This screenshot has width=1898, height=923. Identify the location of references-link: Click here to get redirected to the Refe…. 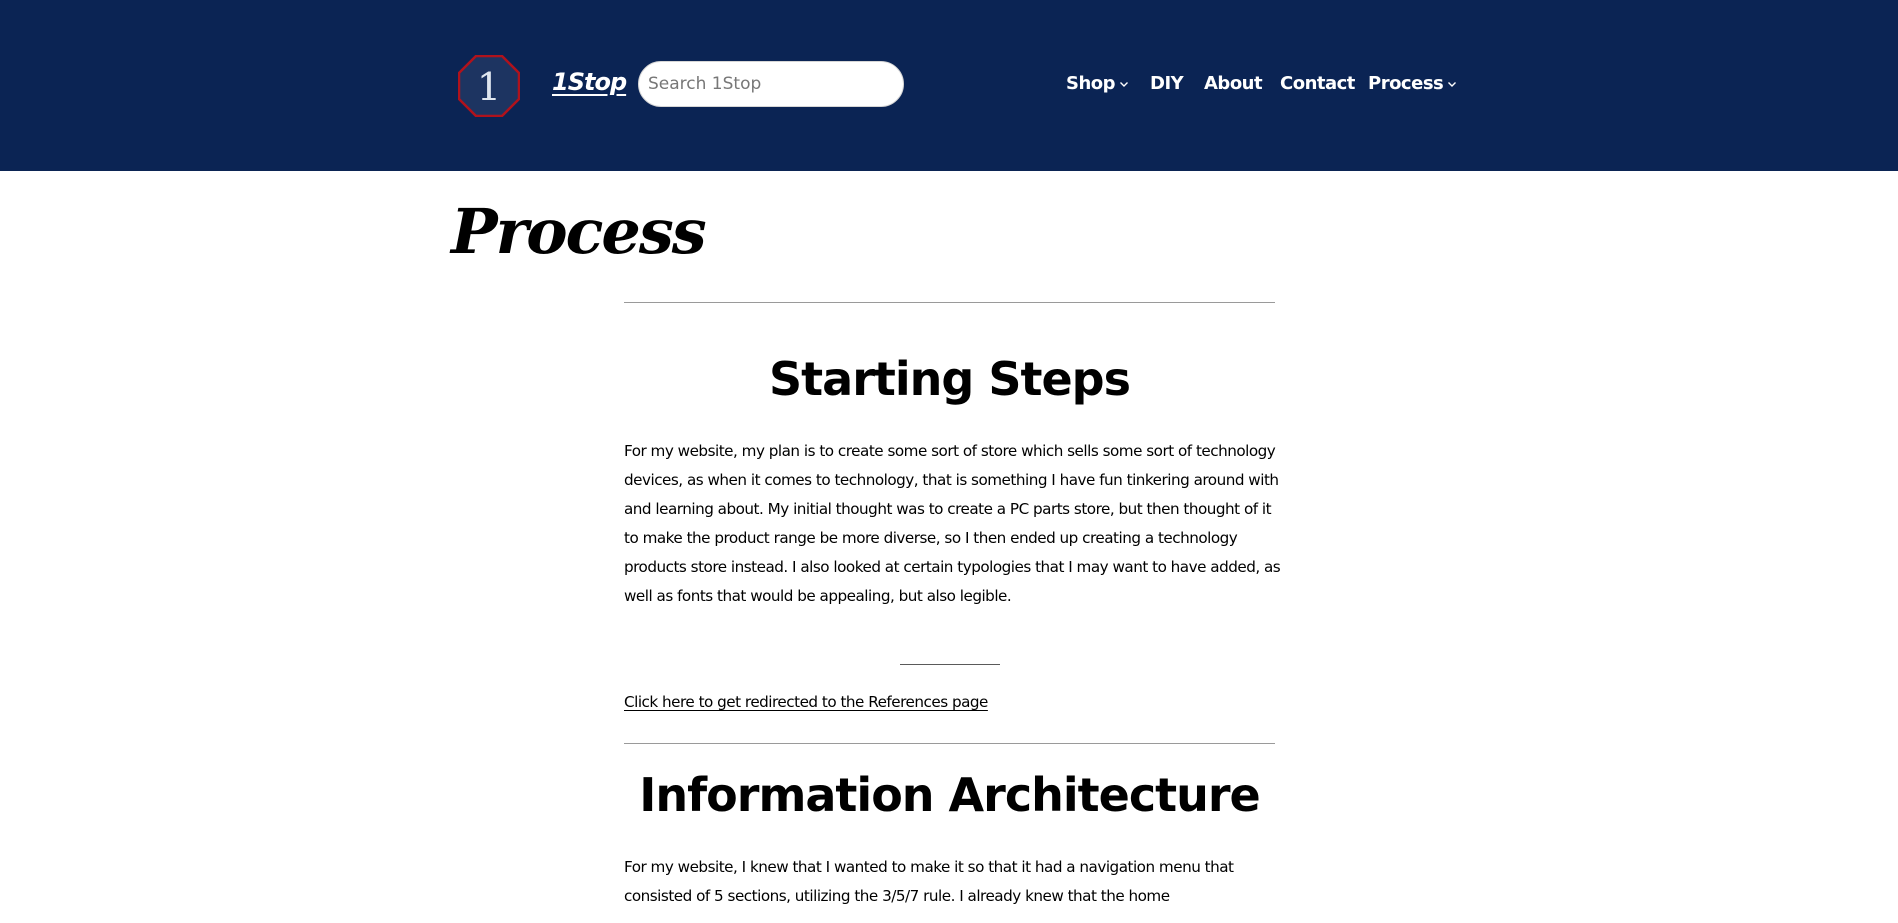
(806, 702).